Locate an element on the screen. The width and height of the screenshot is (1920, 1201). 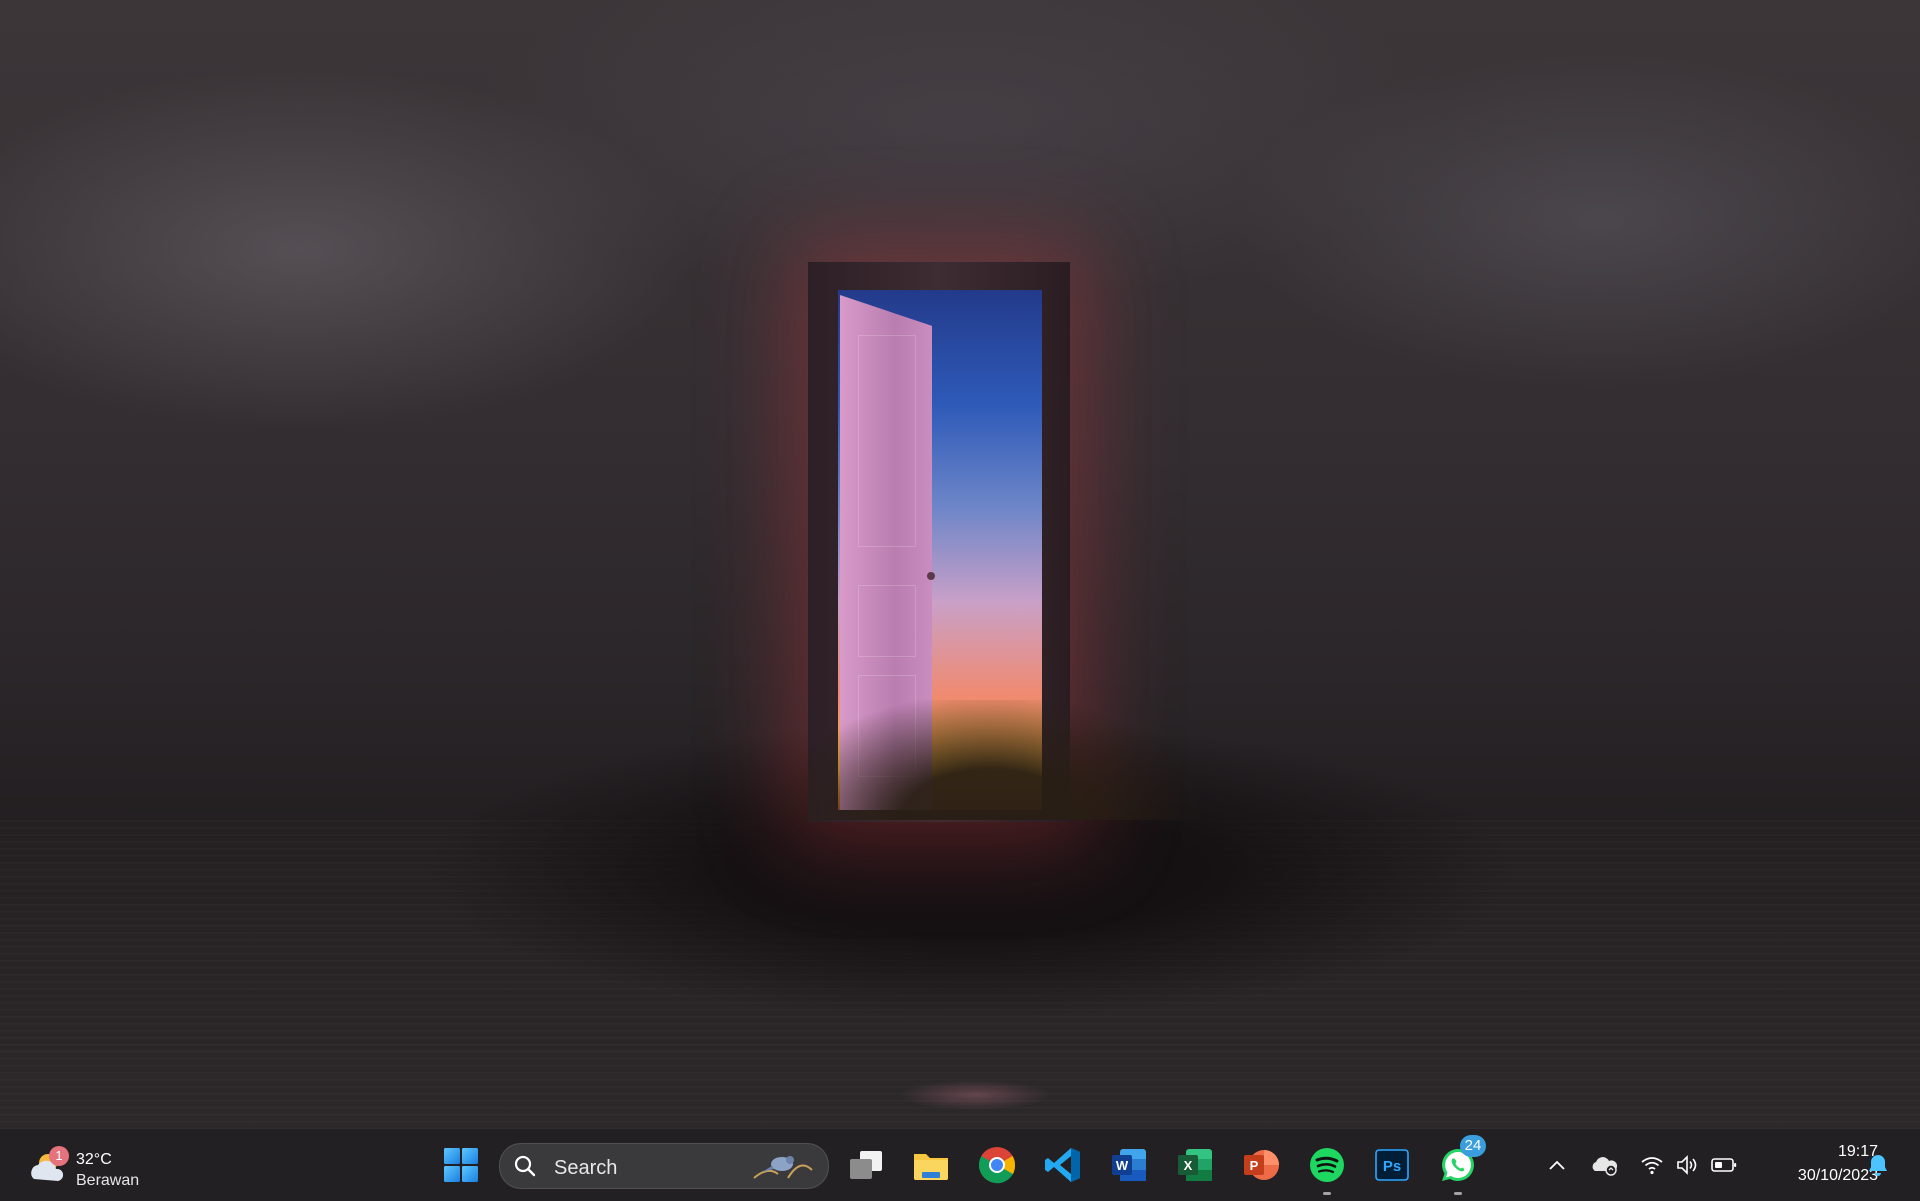
chevron-up-icon is located at coordinates (1557, 1165).